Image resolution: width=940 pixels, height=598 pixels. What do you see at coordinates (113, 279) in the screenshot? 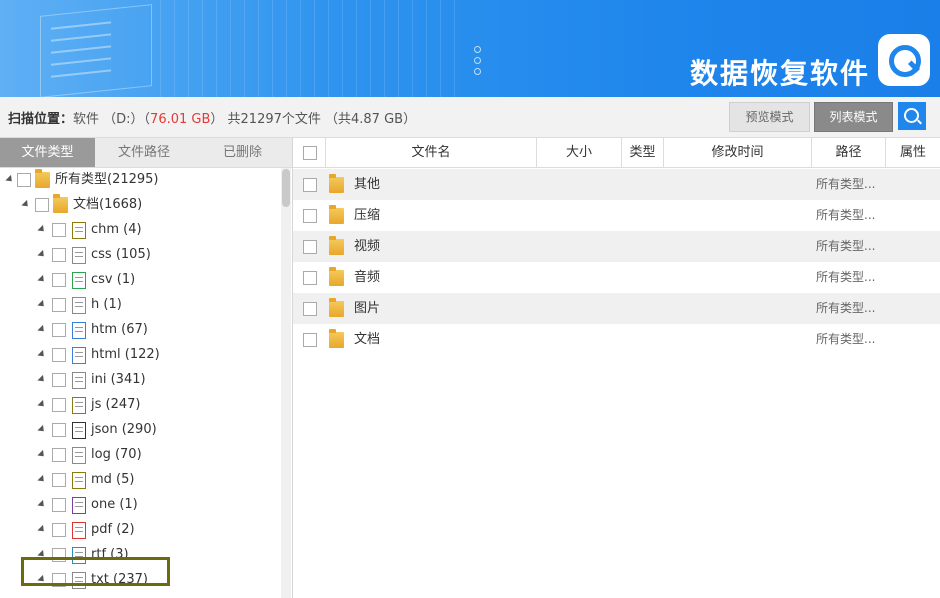
I see `tree-item-label: csv (1)` at bounding box center [113, 279].